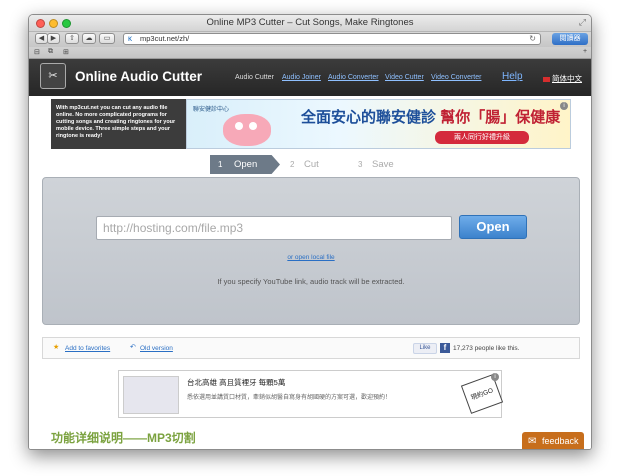  What do you see at coordinates (456, 77) in the screenshot?
I see `nav-video-converter: Video Converter` at bounding box center [456, 77].